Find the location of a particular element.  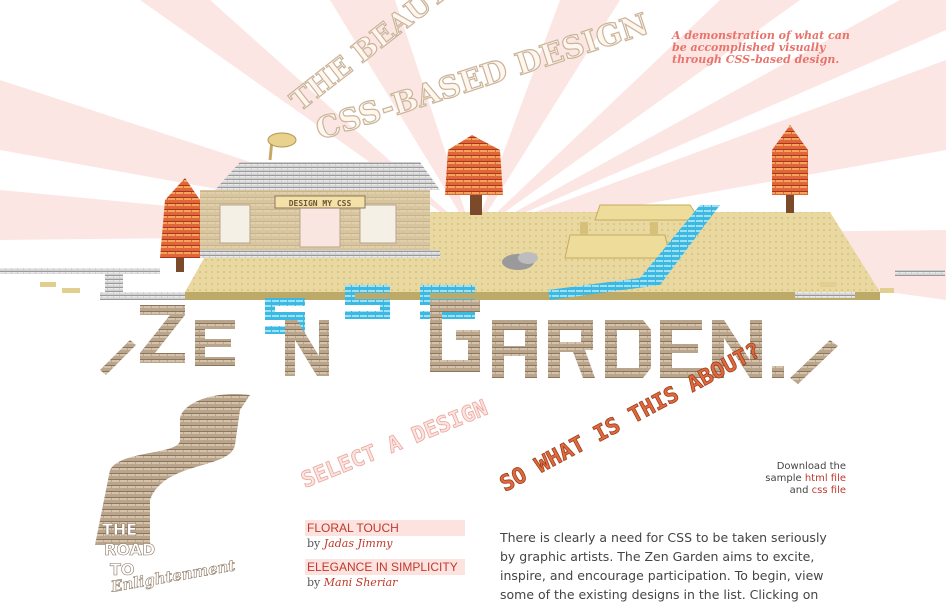

list-item: ELEGANCE IN SIMPLICITY by Mani Sheriar is located at coordinates (385, 574).